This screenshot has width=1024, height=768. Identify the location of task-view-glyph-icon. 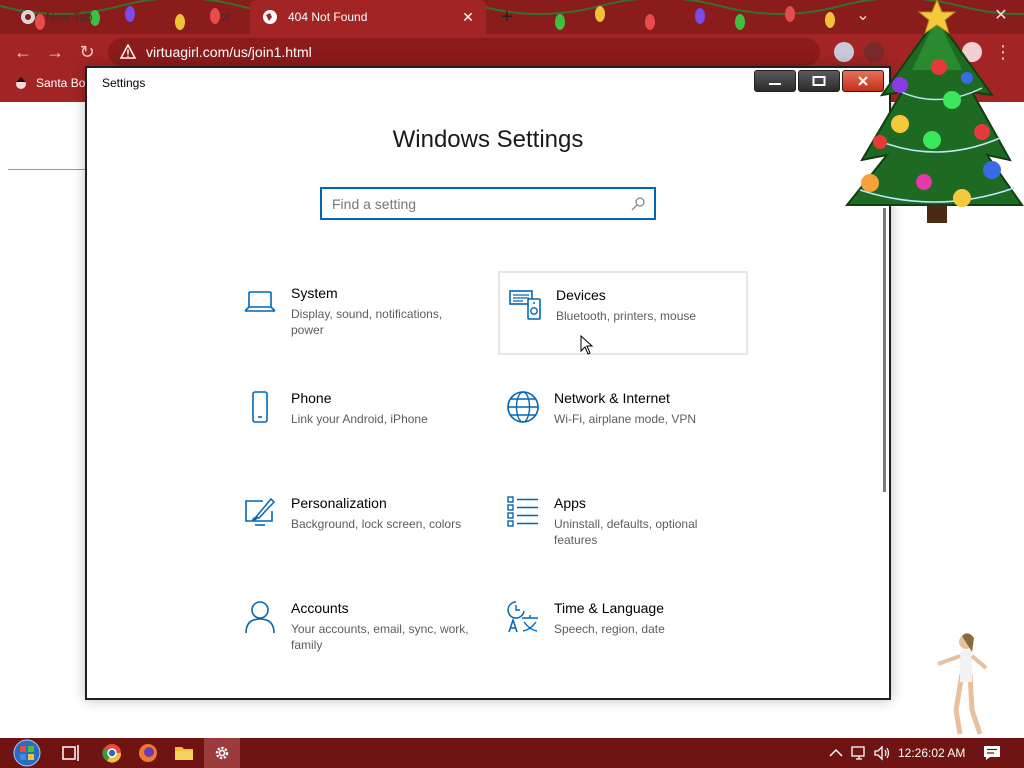
(70, 753).